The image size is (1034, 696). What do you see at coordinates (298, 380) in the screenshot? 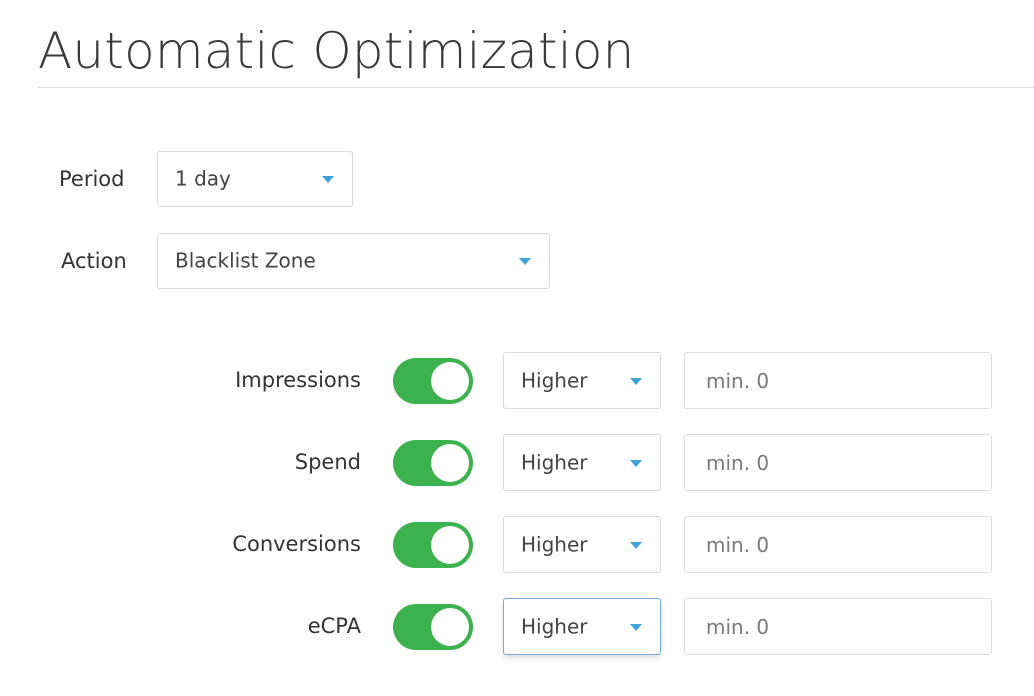
I see `metric-label: Impressions` at bounding box center [298, 380].